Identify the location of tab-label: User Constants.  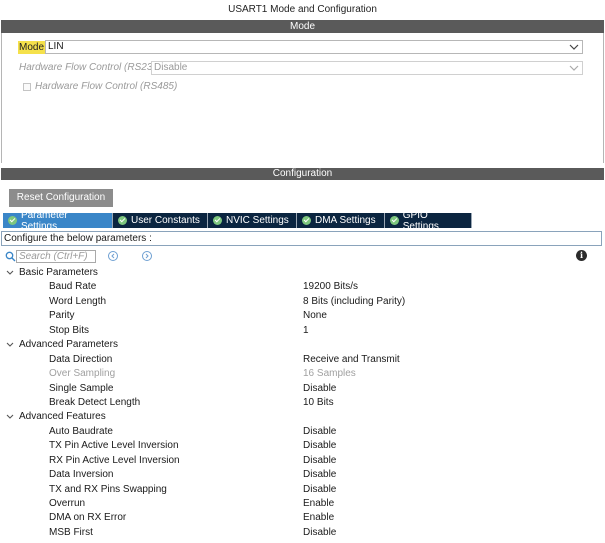
(165, 220).